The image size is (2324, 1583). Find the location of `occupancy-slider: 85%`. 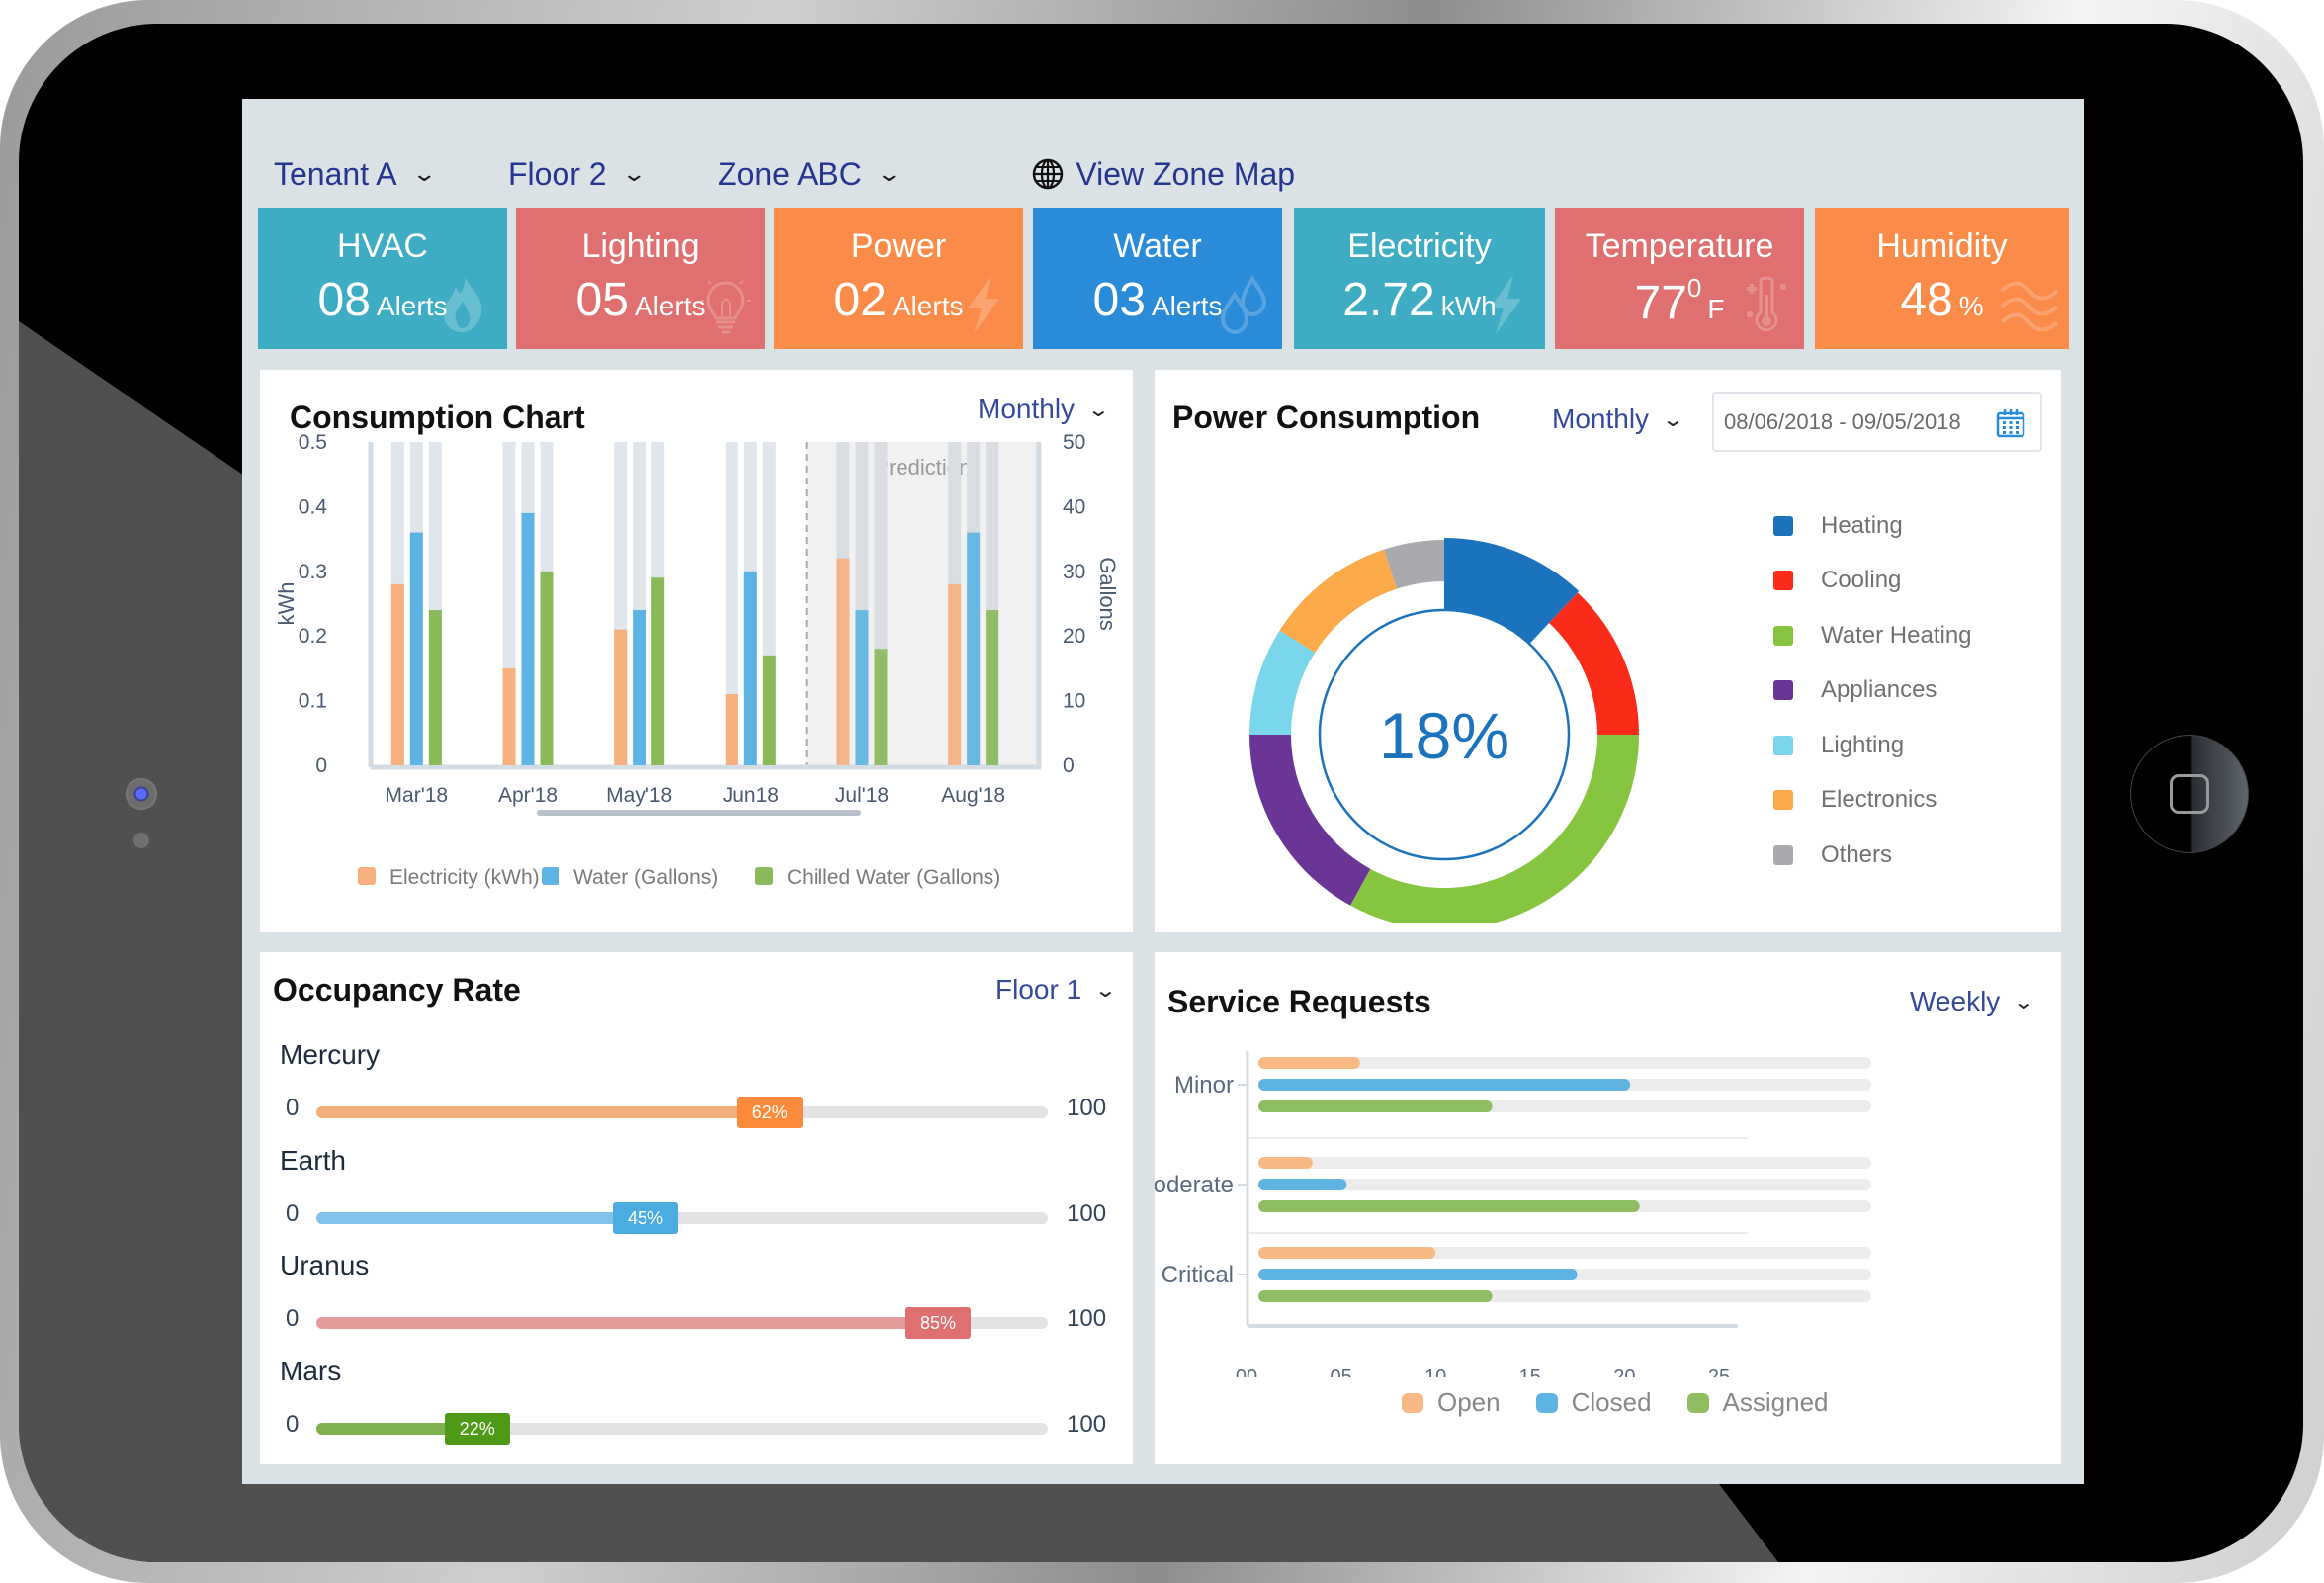

occupancy-slider: 85% is located at coordinates (682, 1323).